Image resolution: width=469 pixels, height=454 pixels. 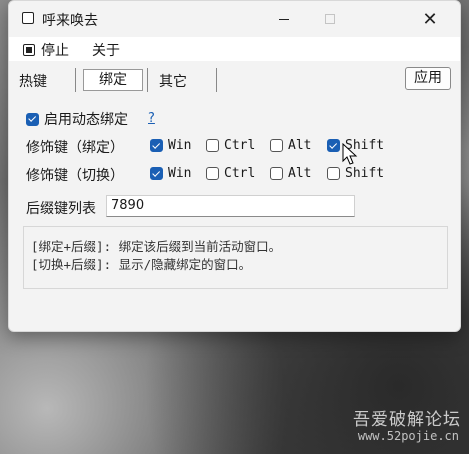 I want to click on maximize-button, so click(x=330, y=19).